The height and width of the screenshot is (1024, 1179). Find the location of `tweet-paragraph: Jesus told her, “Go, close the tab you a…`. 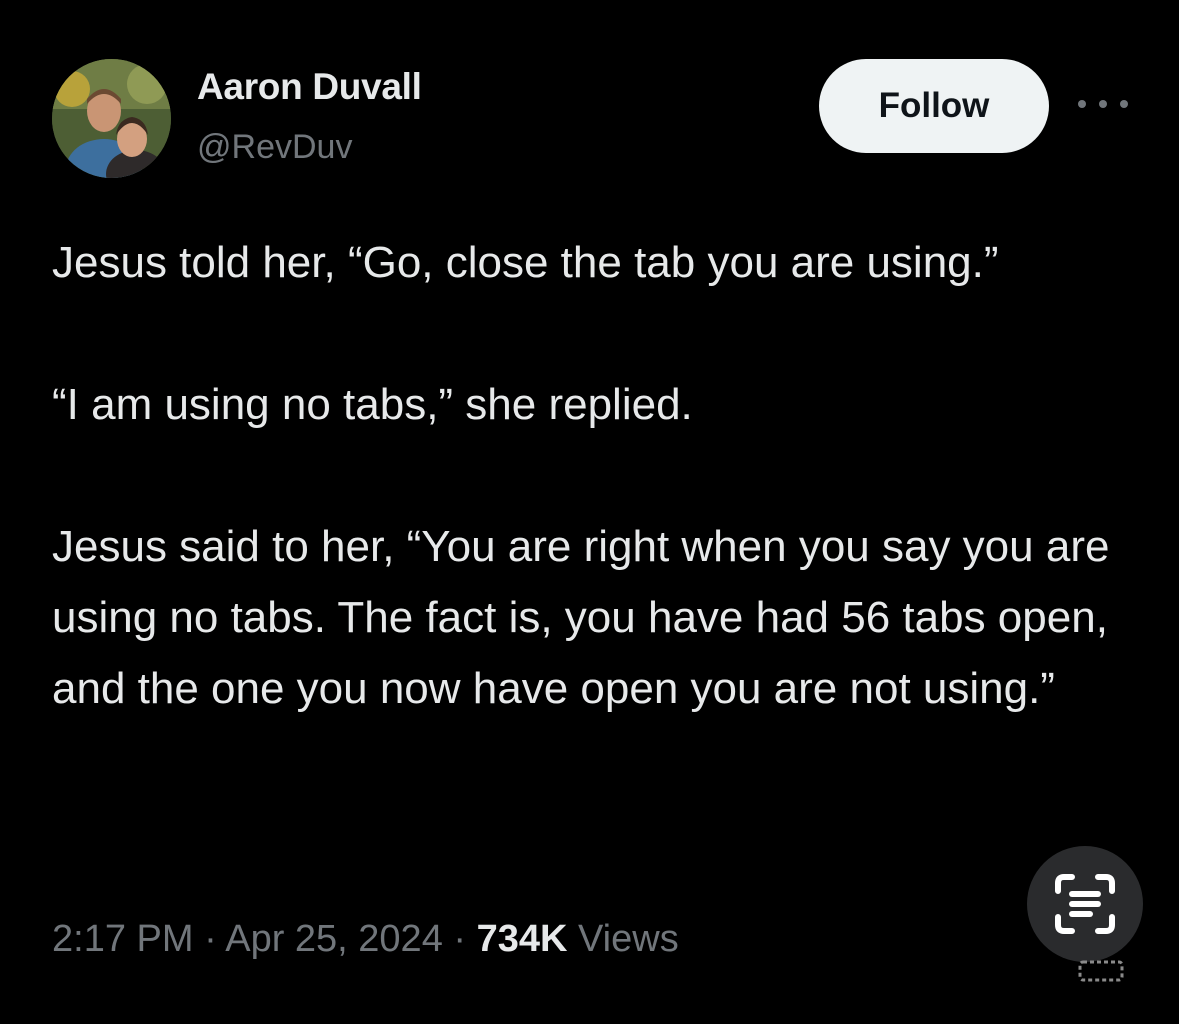

tweet-paragraph: Jesus told her, “Go, close the tab you a… is located at coordinates (525, 262).